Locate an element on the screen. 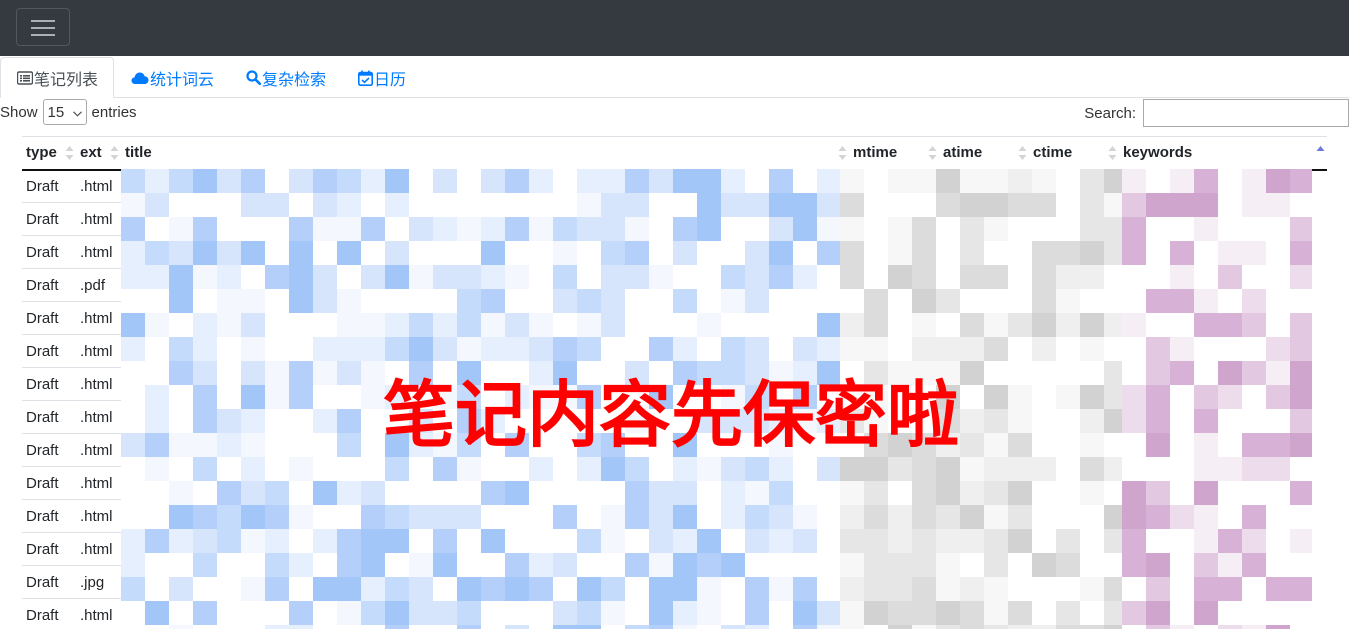 This screenshot has width=1349, height=629. entries-length-control: Show 15 entries is located at coordinates (68, 112).